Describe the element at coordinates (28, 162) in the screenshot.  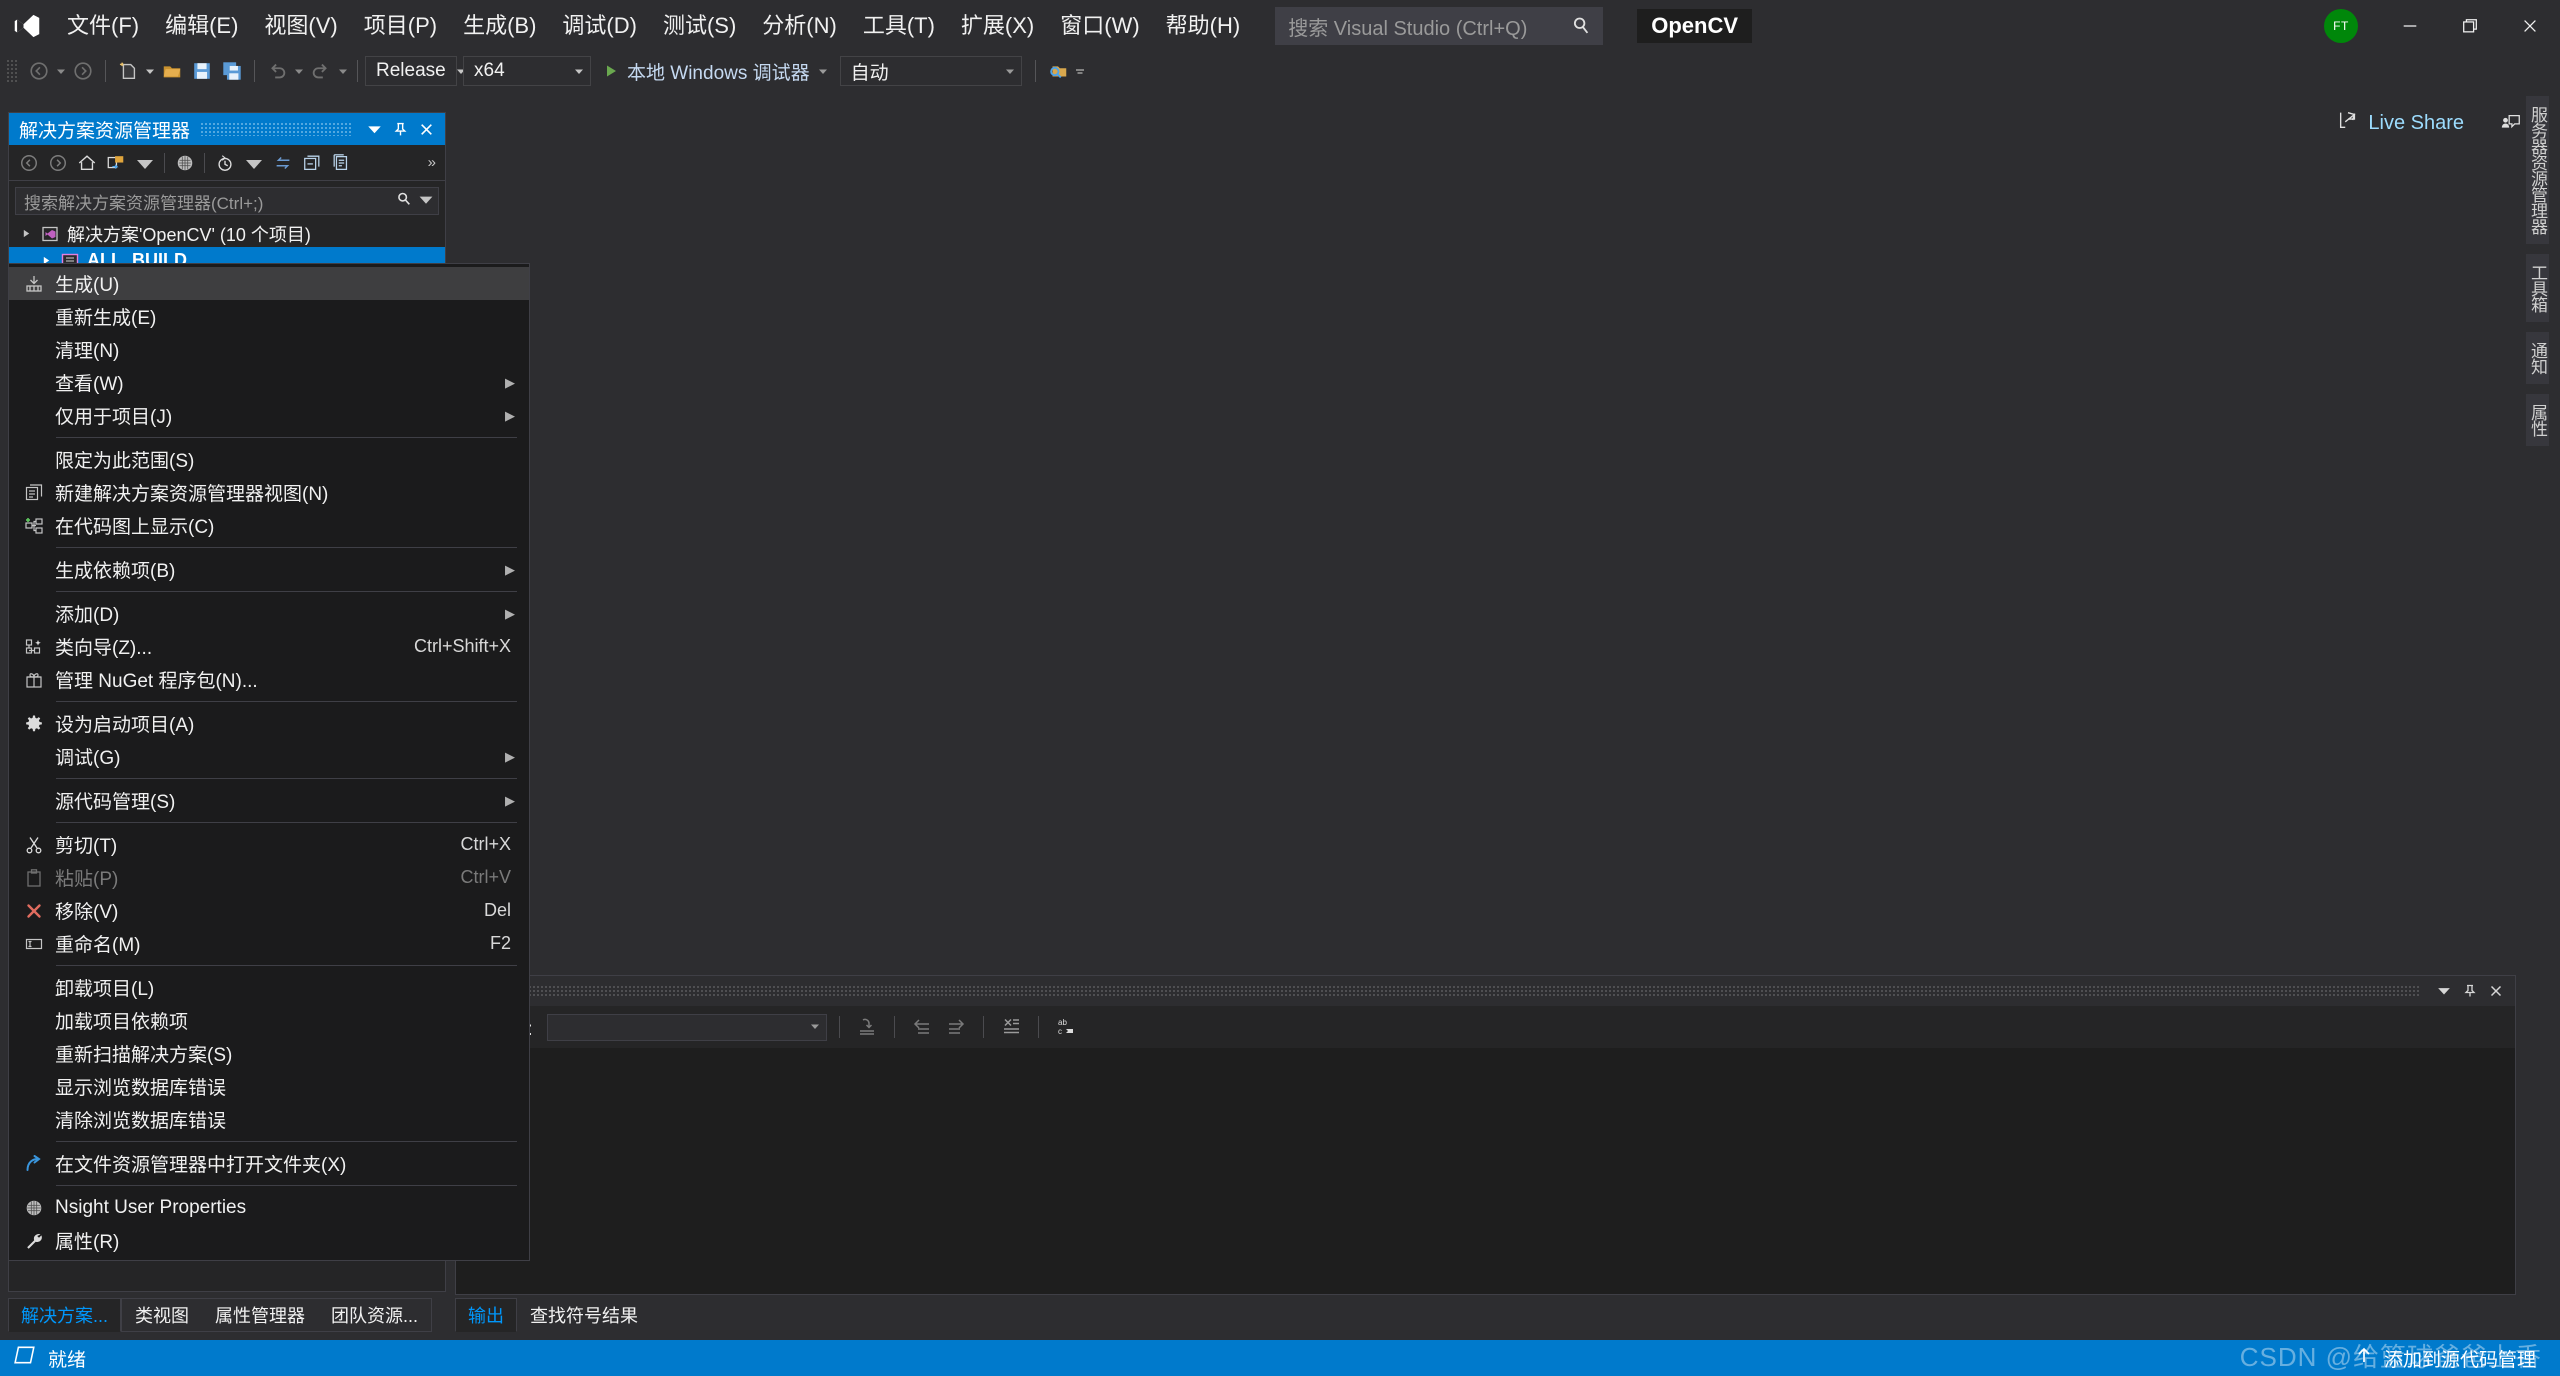
I see `back-icon` at that location.